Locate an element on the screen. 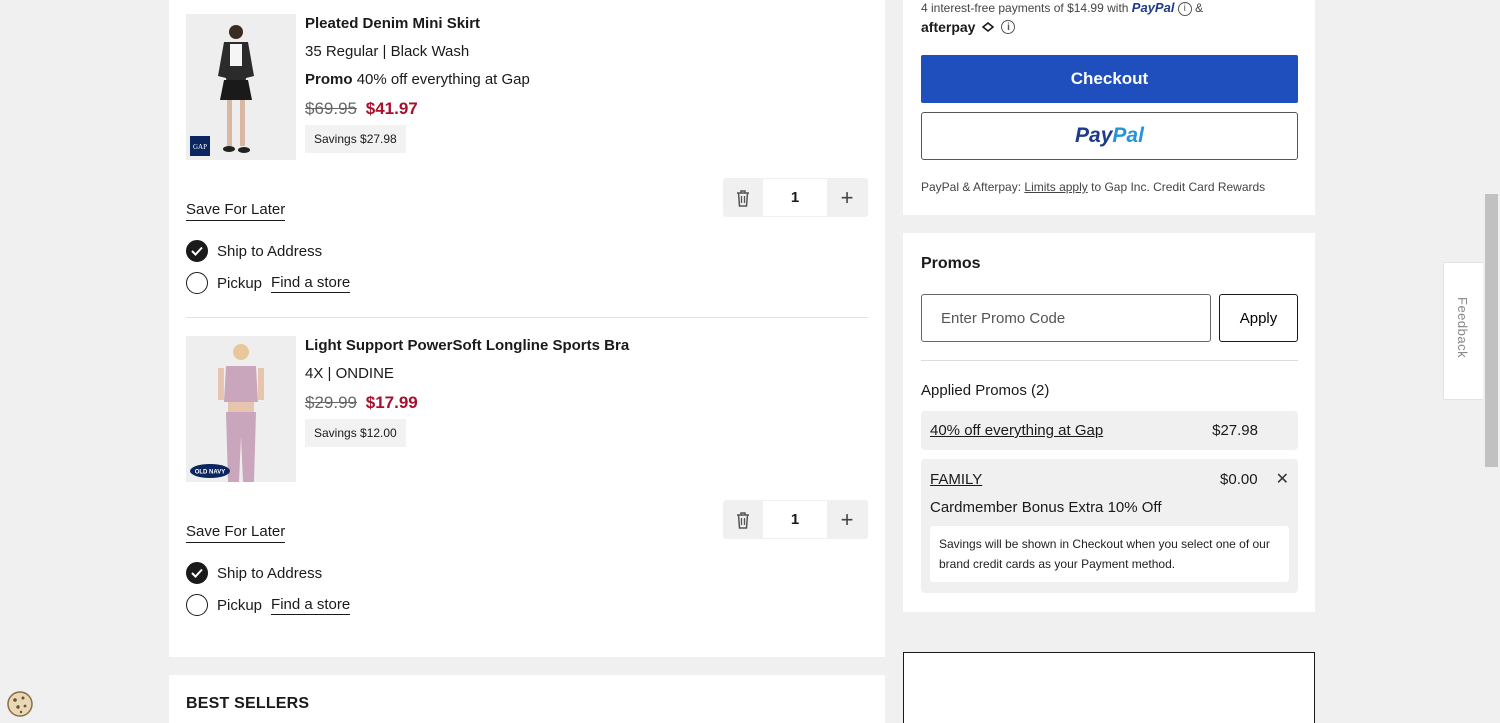 This screenshot has height=723, width=1500. svg-text: OLD NAVY is located at coordinates (210, 473).